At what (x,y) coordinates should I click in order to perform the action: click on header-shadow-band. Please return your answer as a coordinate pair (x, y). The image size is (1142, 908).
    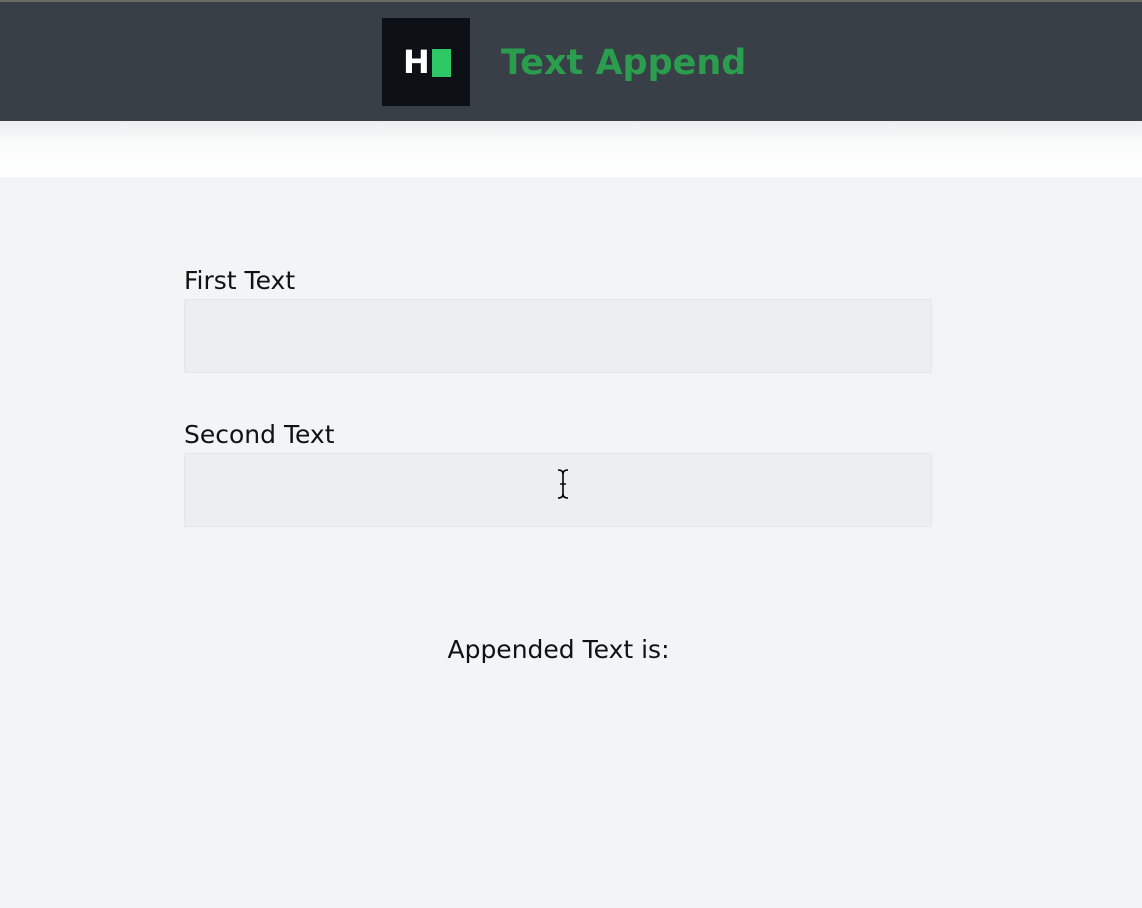
    Looking at the image, I should click on (571, 149).